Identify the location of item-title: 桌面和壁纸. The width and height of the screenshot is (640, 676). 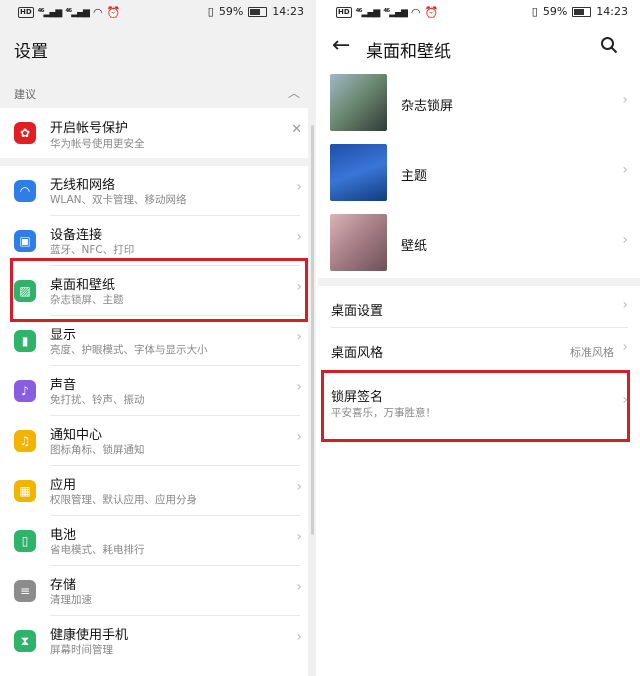
(83, 285).